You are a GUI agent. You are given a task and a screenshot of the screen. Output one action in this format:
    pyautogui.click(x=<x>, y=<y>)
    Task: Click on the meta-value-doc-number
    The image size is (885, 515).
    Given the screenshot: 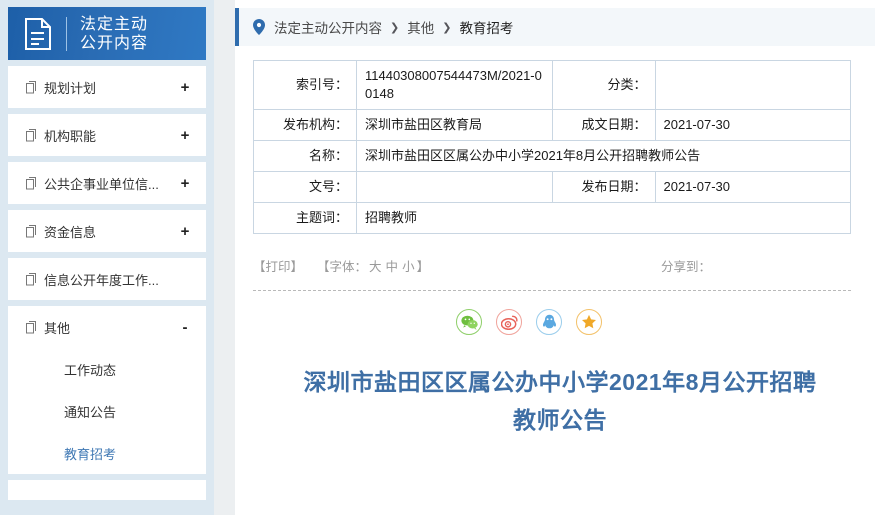 What is the action you would take?
    pyautogui.click(x=454, y=187)
    